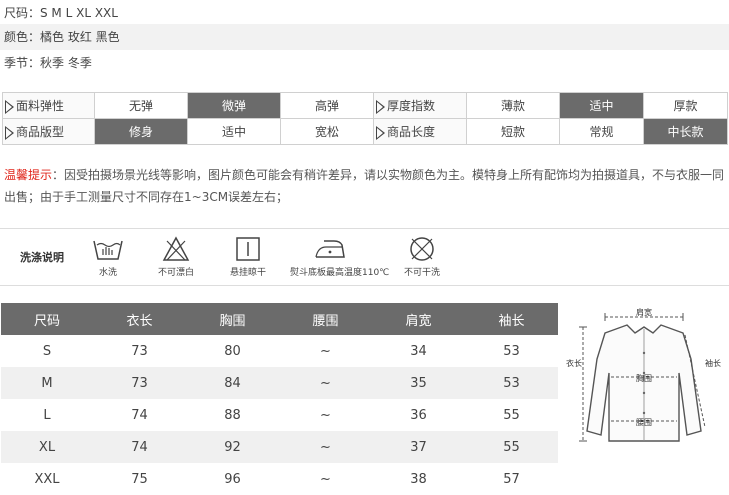  Describe the element at coordinates (513, 131) in the screenshot. I see `length-option: 短款` at that location.